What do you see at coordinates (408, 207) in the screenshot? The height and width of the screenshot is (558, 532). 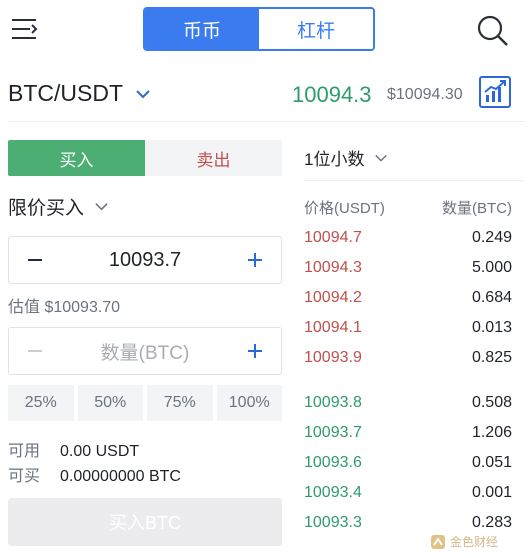 I see `orderbook-header: 价格(USDT) 数量(BTC)` at bounding box center [408, 207].